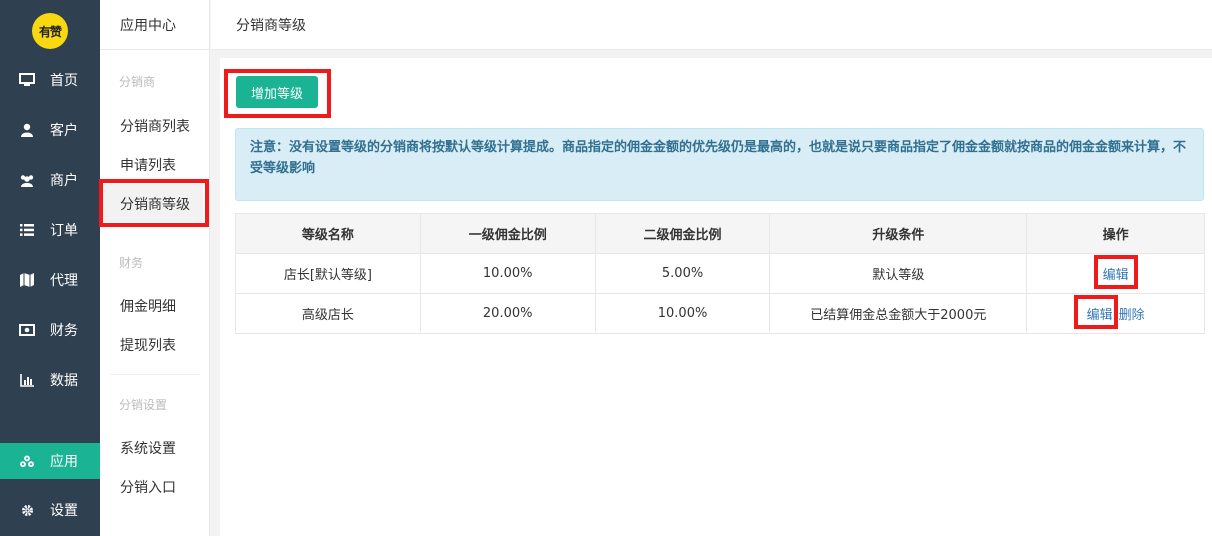 This screenshot has height=536, width=1212. Describe the element at coordinates (27, 80) in the screenshot. I see `monitor-icon` at that location.